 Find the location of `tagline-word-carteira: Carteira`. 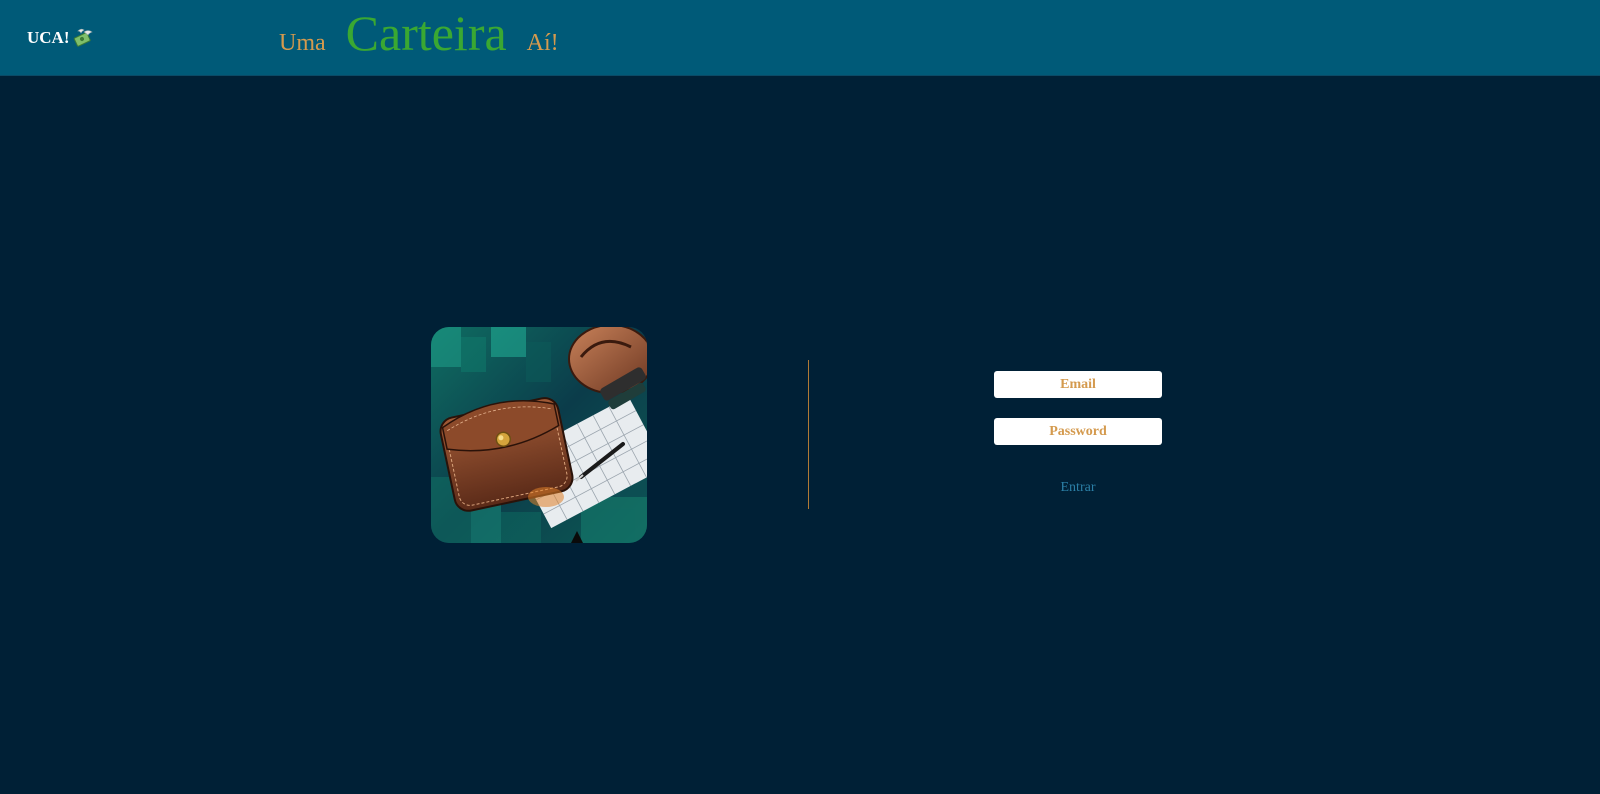

tagline-word-carteira: Carteira is located at coordinates (426, 33).